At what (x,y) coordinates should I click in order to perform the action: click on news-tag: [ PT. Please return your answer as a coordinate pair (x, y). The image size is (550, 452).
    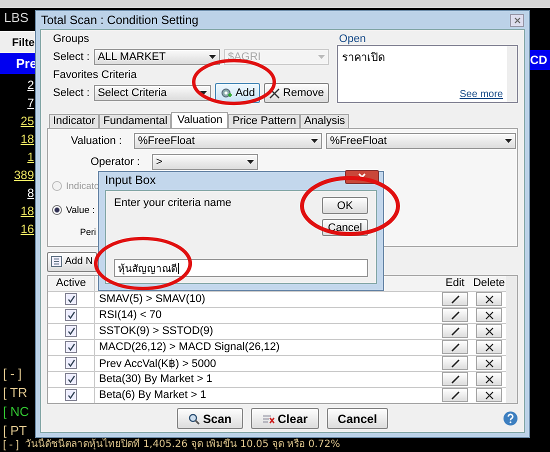
    Looking at the image, I should click on (21, 430).